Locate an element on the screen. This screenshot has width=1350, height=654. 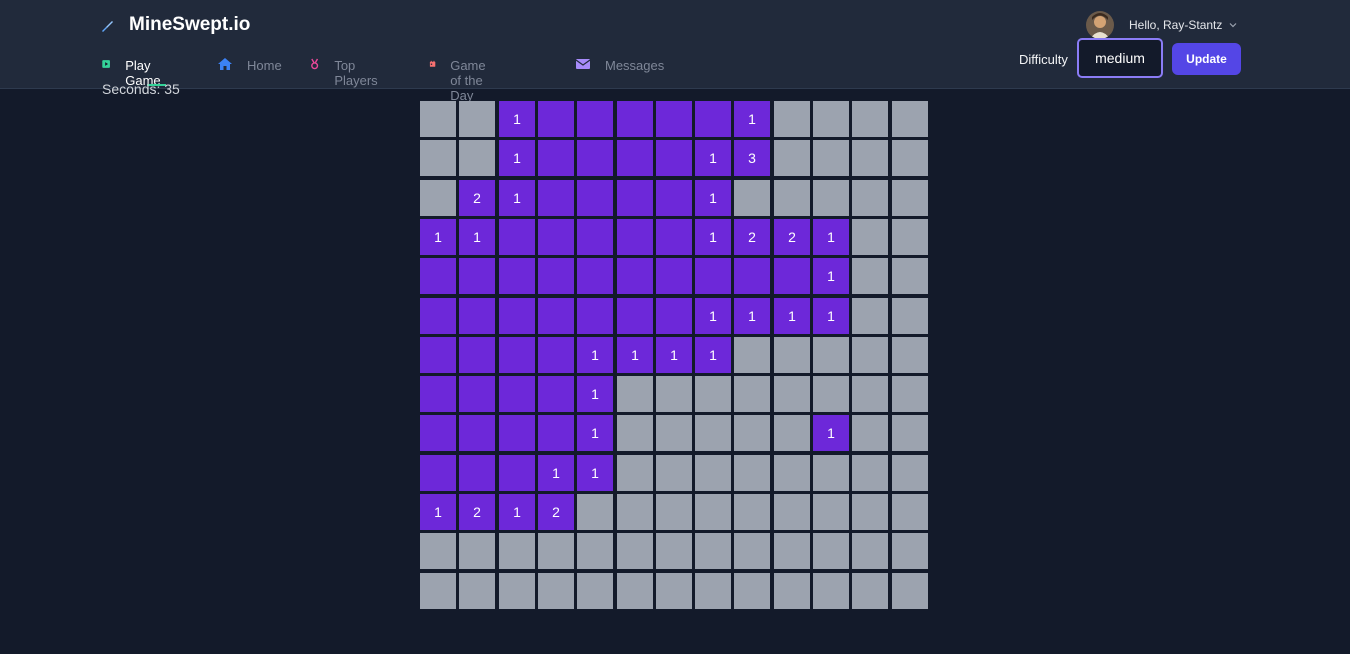
nav-top-players: Top Players is located at coordinates (345, 71).